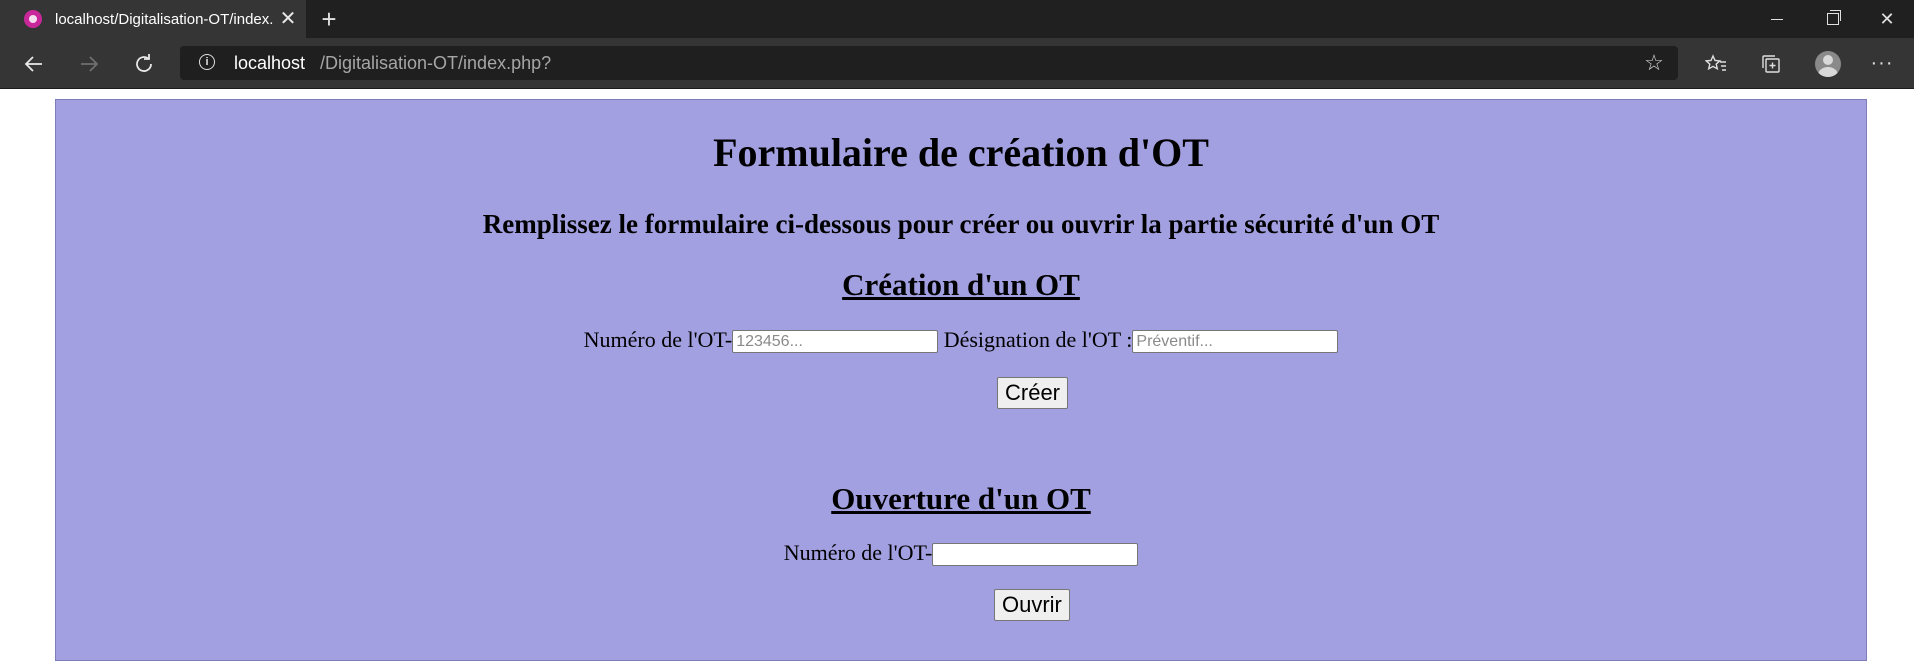 Image resolution: width=1914 pixels, height=661 pixels. Describe the element at coordinates (1882, 63) in the screenshot. I see `more-options-icon: ···` at that location.